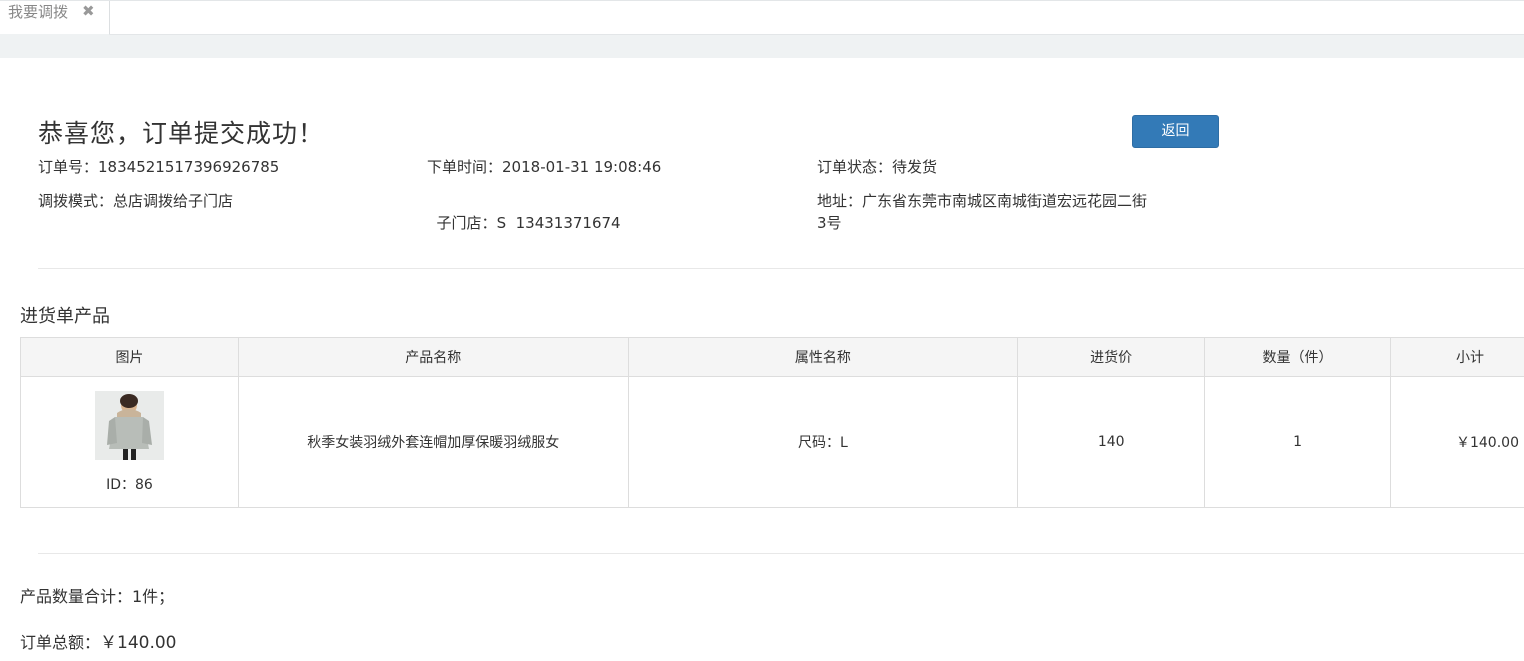 Image resolution: width=1524 pixels, height=661 pixels. I want to click on product-attributes: 尺码：L, so click(823, 442).